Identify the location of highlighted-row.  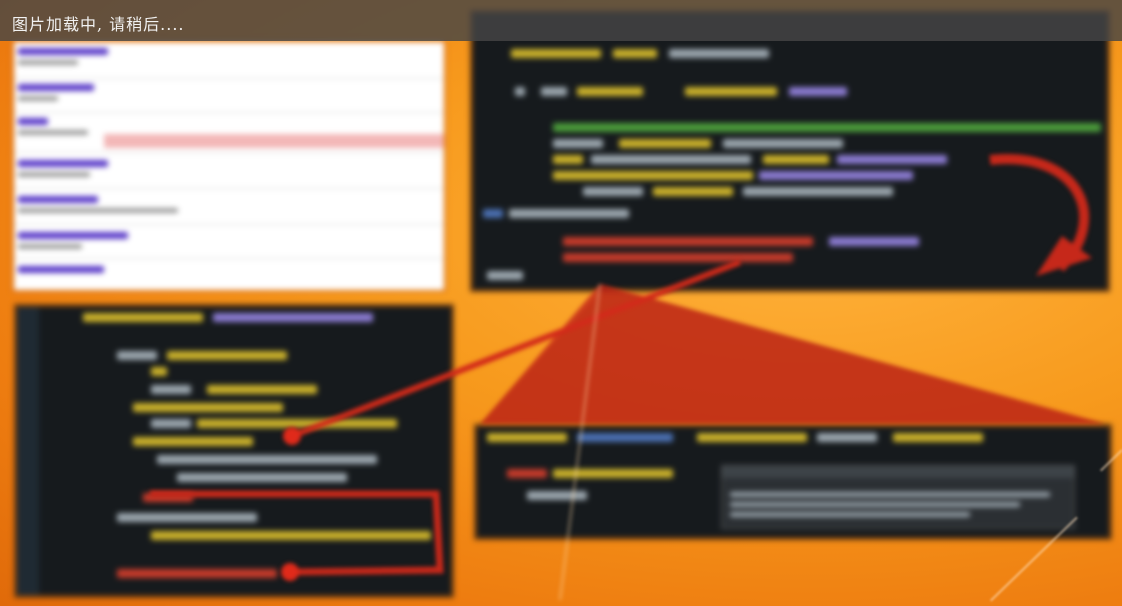
(274, 141).